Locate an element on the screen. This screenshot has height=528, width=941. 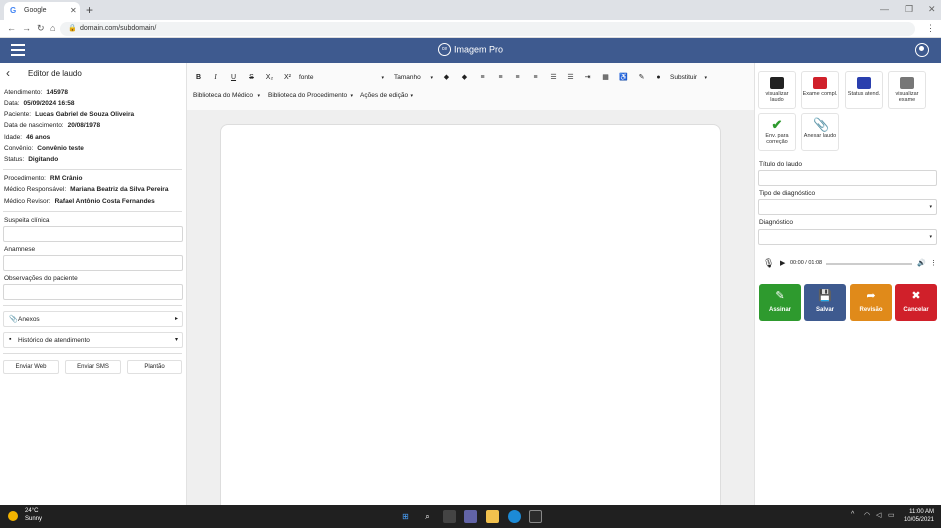
accessibility-icon: ♿ is located at coordinates (623, 77).